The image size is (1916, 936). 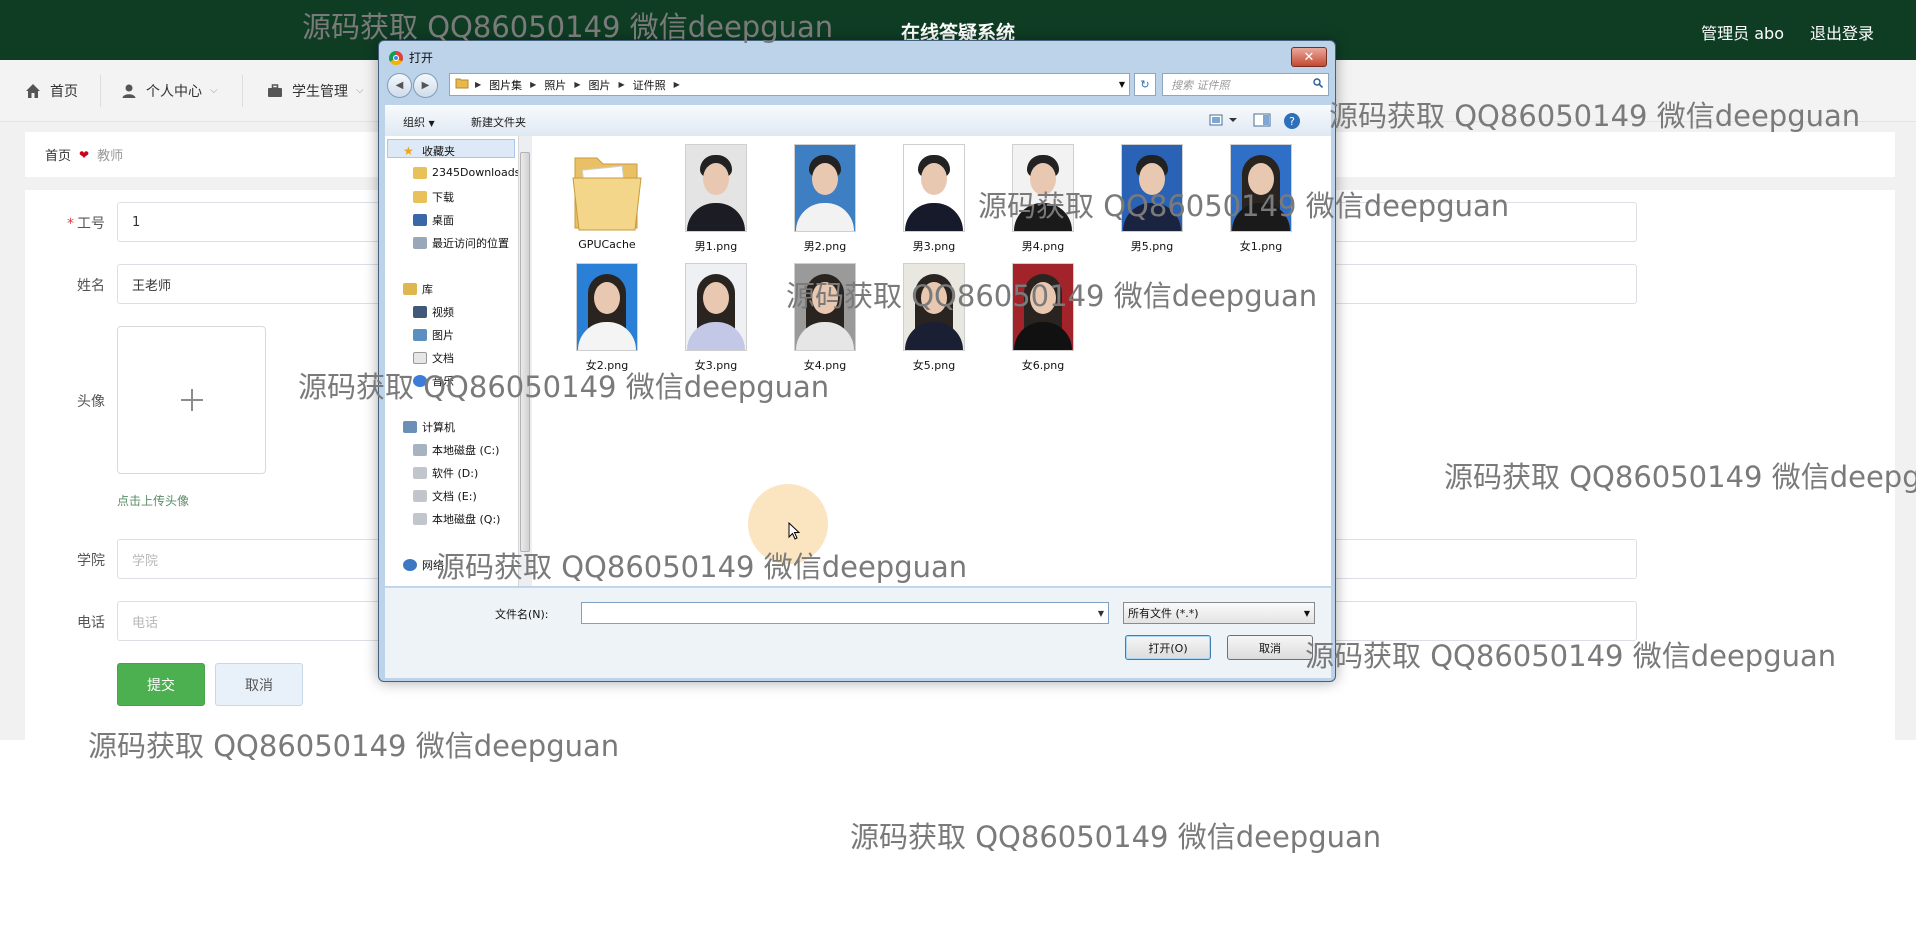 I want to click on desktop-icon, so click(x=420, y=220).